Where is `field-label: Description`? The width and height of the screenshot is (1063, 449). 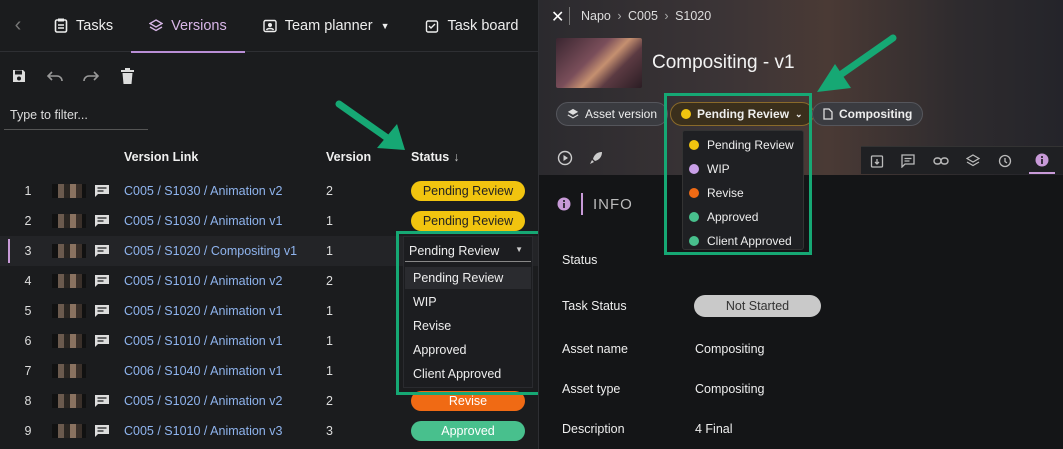 field-label: Description is located at coordinates (593, 429).